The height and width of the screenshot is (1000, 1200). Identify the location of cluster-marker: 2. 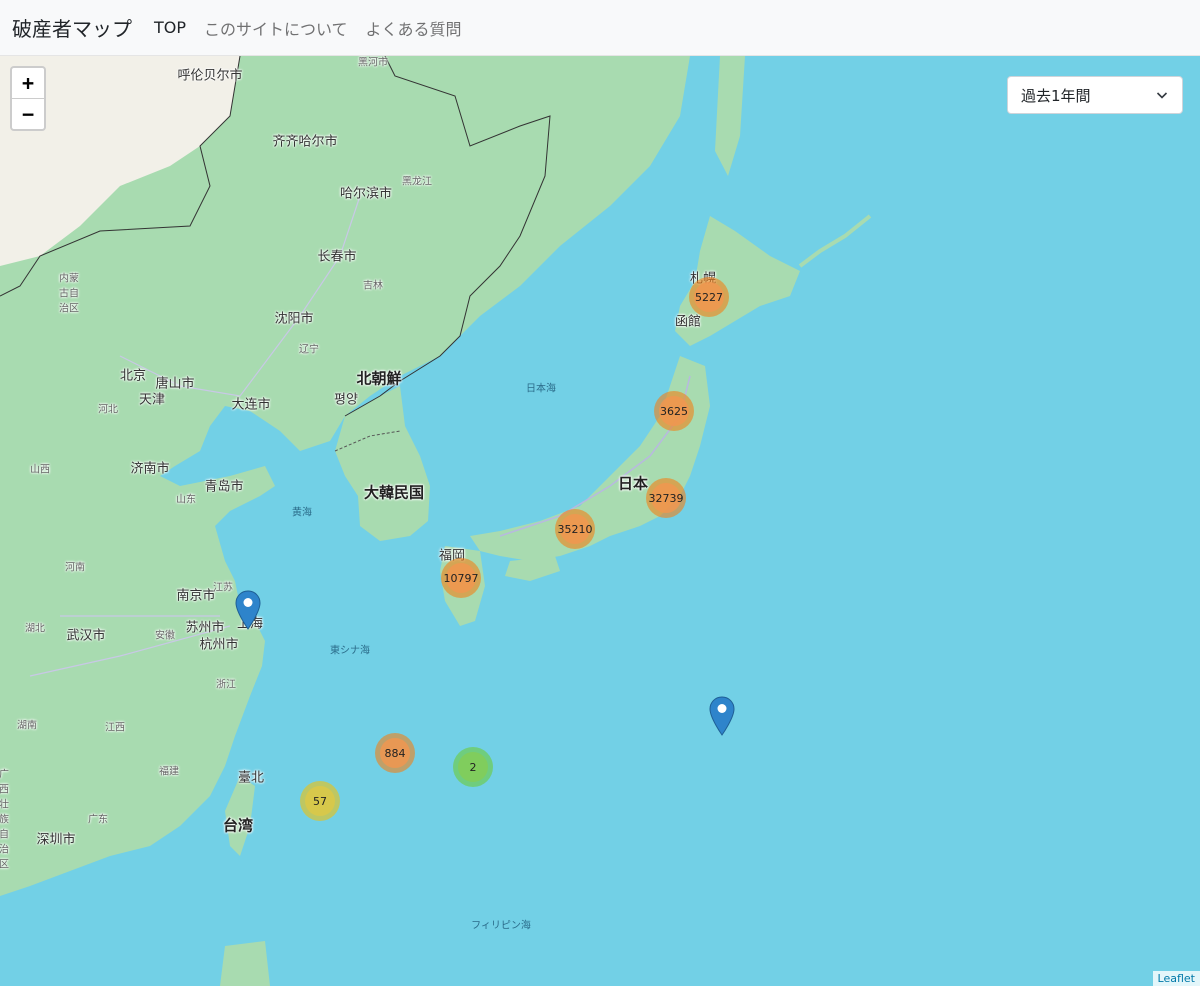
(473, 767).